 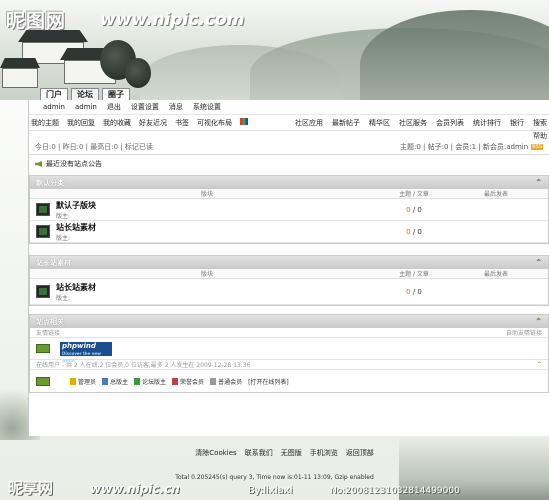 I want to click on tab-portal: 门户, so click(x=54, y=94).